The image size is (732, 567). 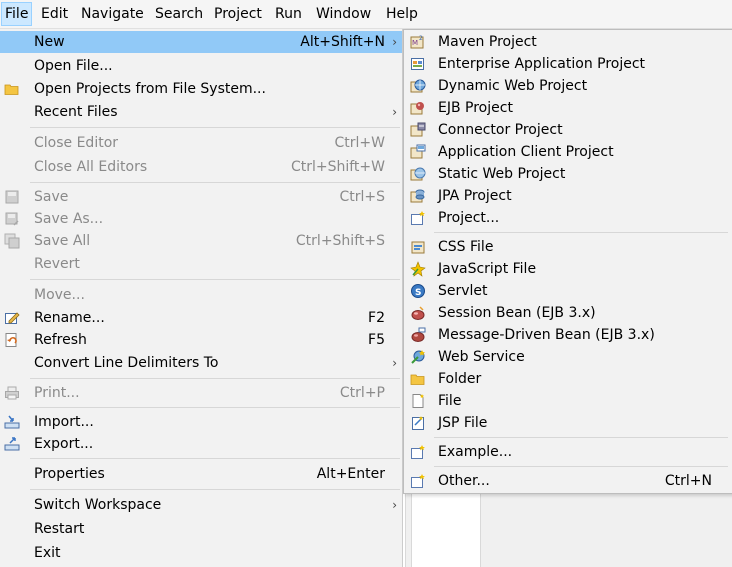 I want to click on save-as-icon, so click(x=12, y=219).